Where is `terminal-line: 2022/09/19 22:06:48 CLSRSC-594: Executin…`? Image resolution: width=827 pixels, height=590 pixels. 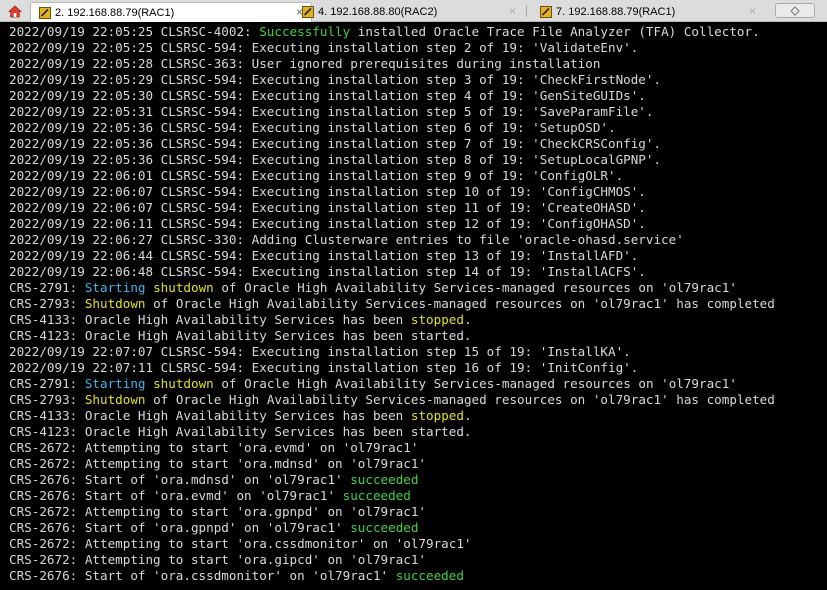 terminal-line: 2022/09/19 22:06:48 CLSRSC-594: Executin… is located at coordinates (327, 272).